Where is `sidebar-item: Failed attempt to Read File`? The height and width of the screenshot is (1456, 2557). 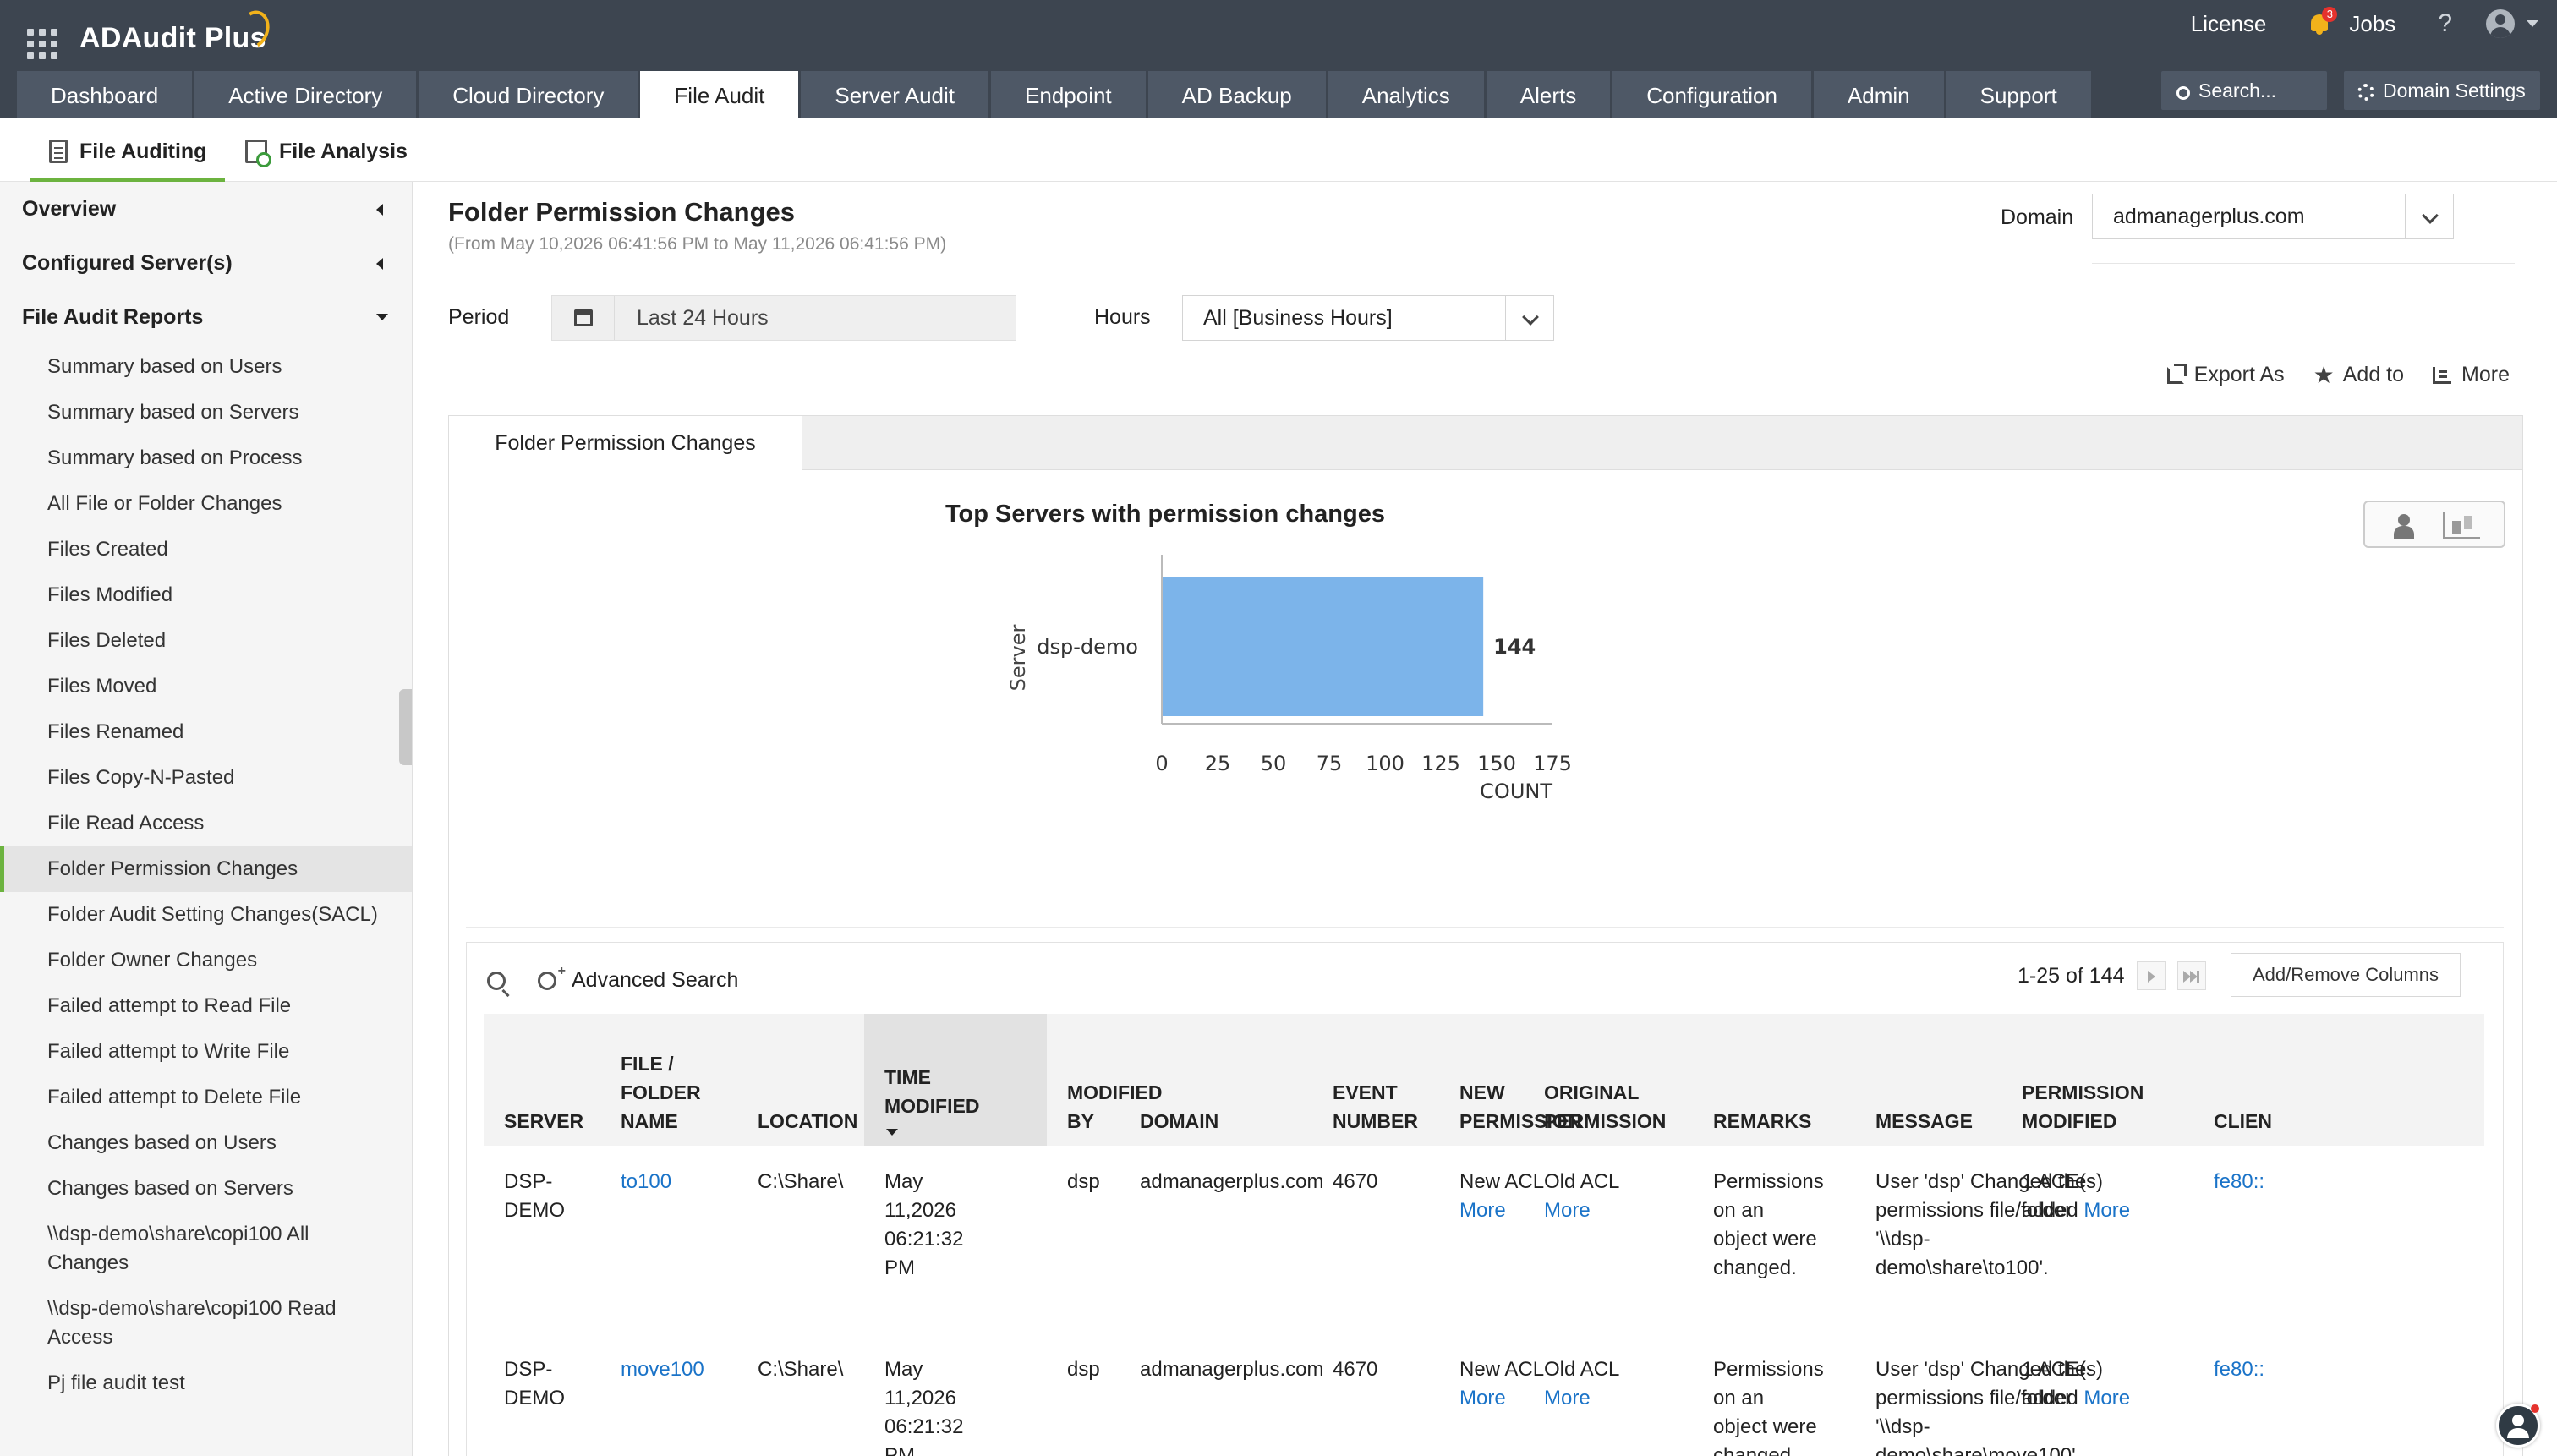
sidebar-item: Failed attempt to Read File is located at coordinates (206, 1006).